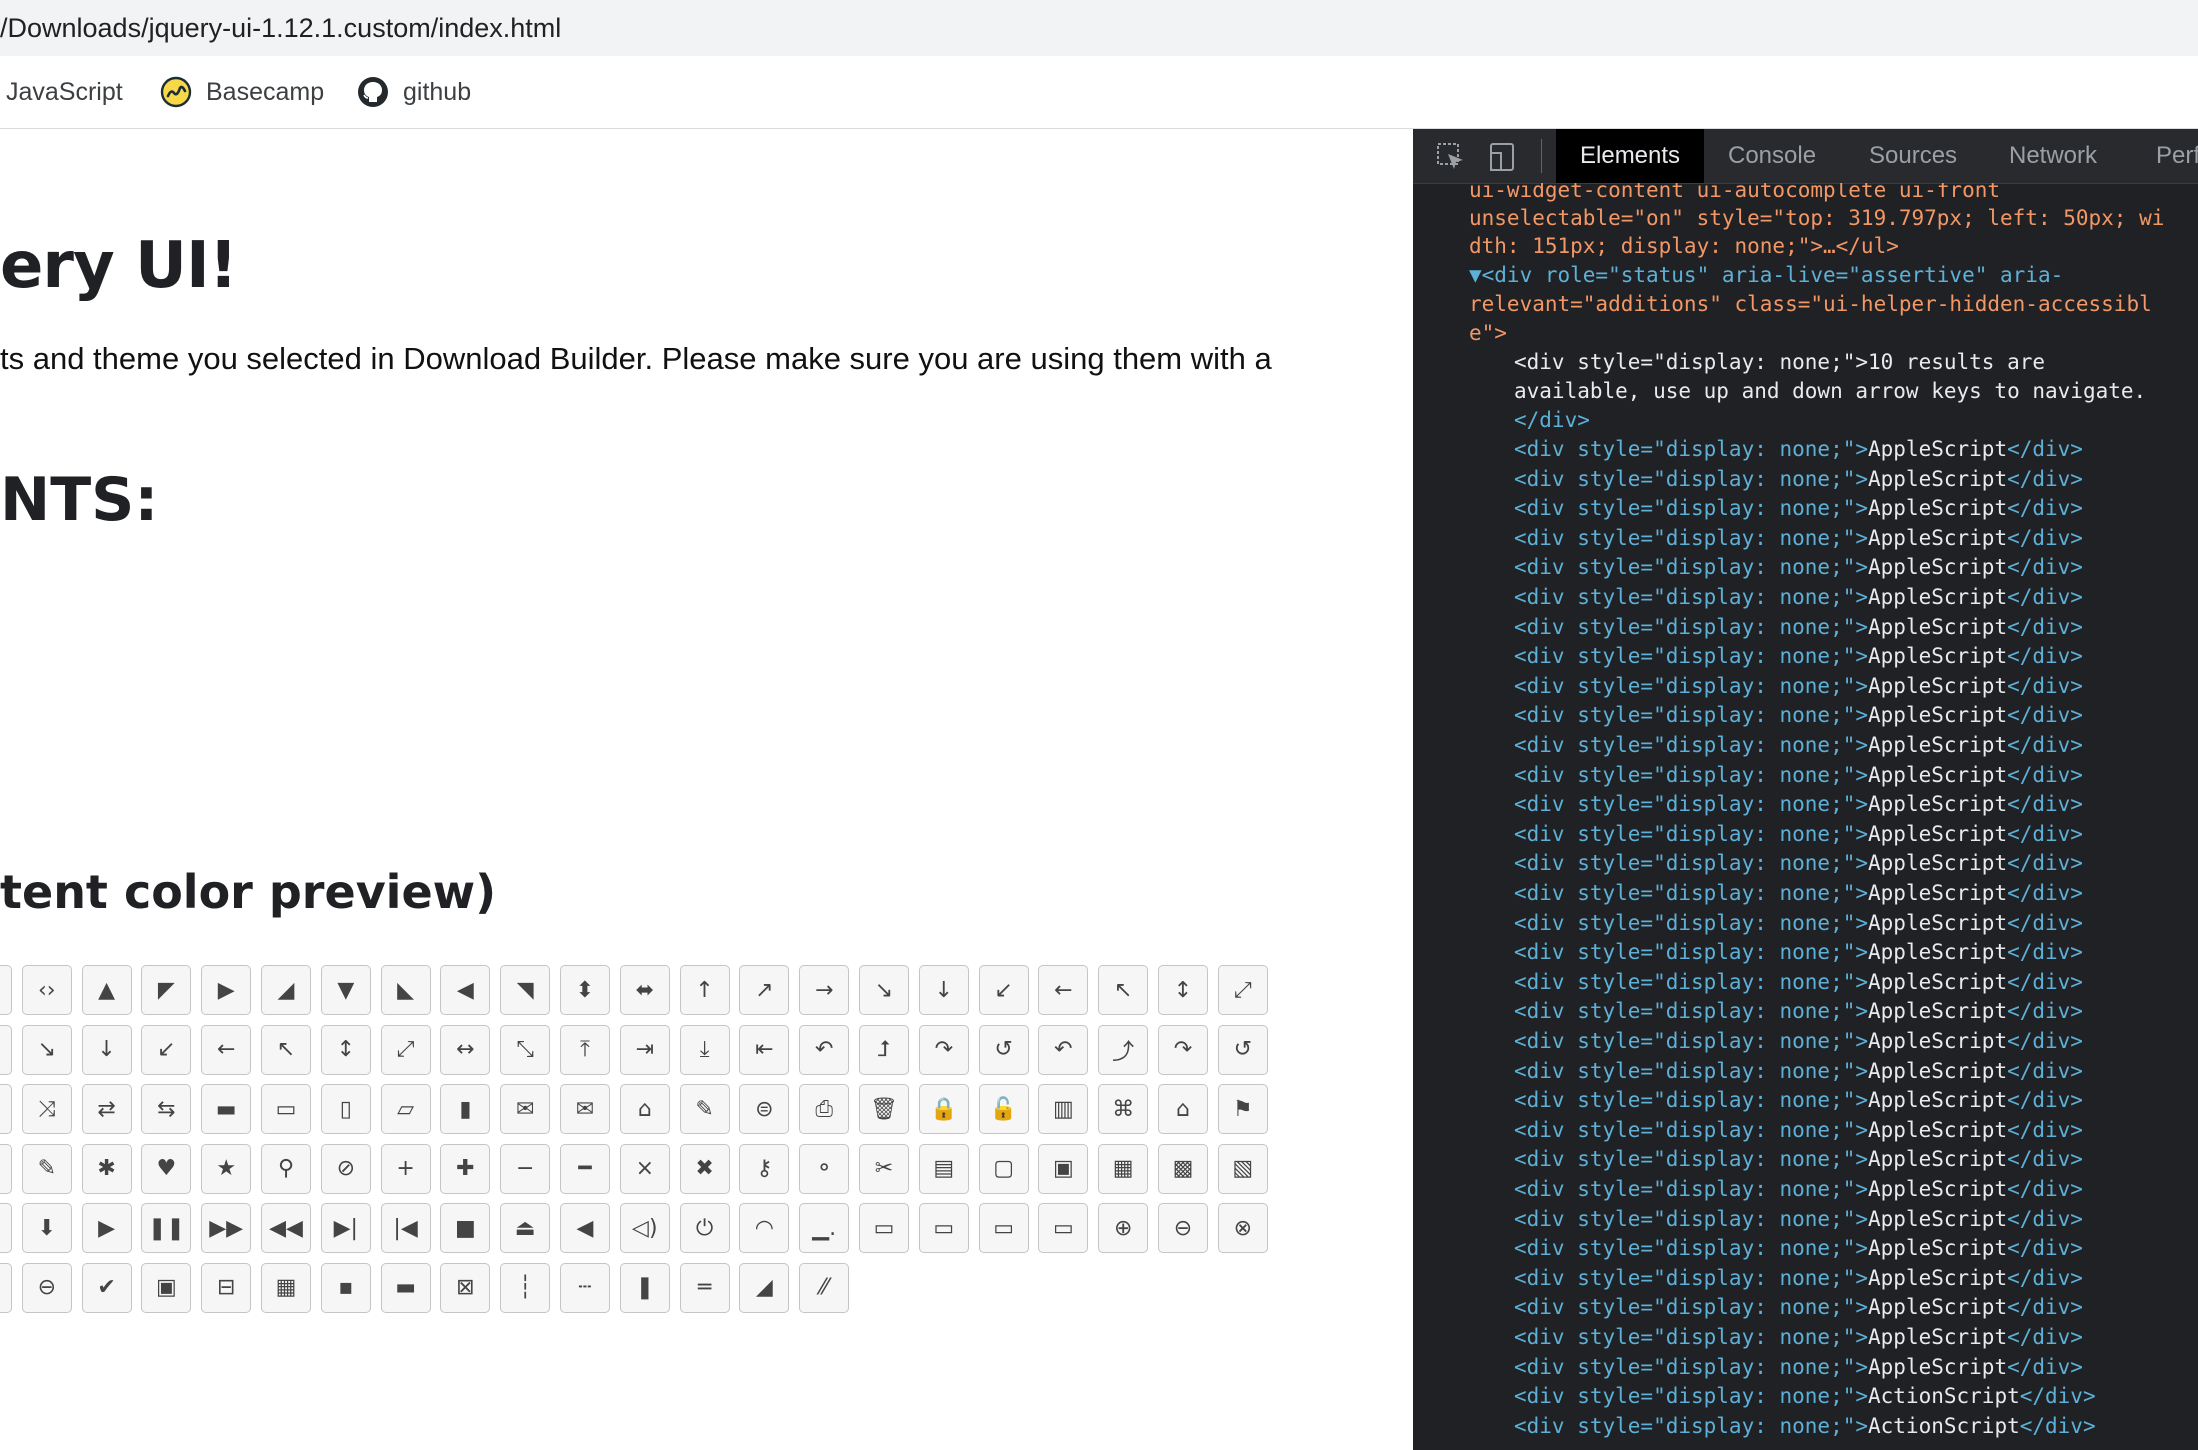  Describe the element at coordinates (46, 1228) in the screenshot. I see `icon-button: ⬇` at that location.